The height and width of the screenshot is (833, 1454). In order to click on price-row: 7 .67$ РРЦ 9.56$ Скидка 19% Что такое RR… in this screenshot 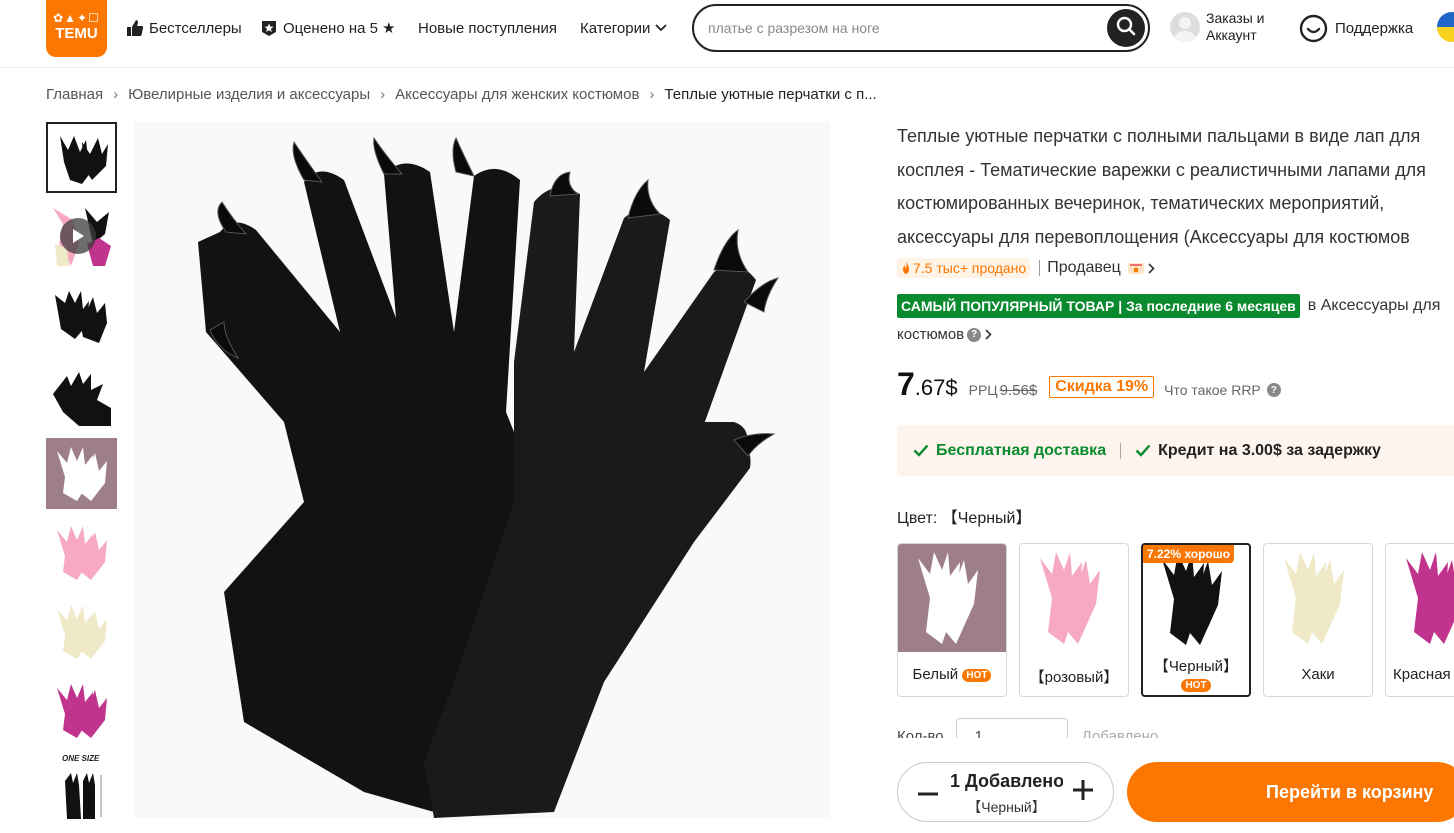, I will do `click(1089, 384)`.